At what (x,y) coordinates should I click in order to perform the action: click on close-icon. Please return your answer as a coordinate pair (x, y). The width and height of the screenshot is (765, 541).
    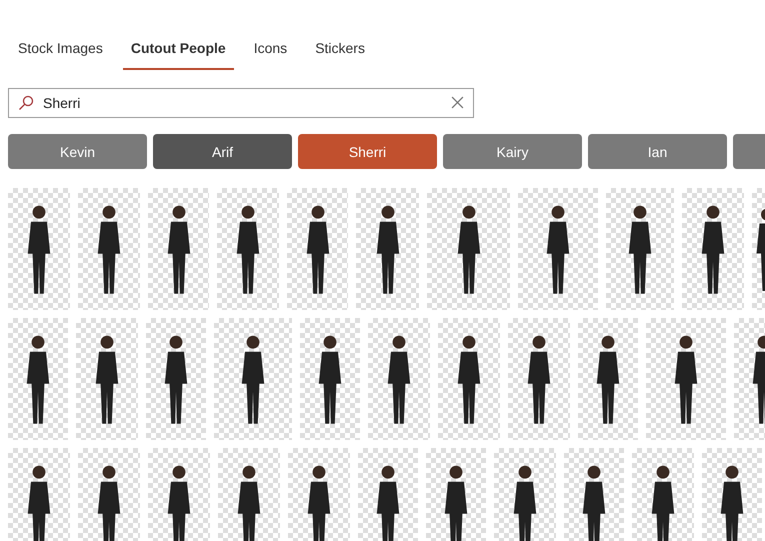
    Looking at the image, I should click on (457, 102).